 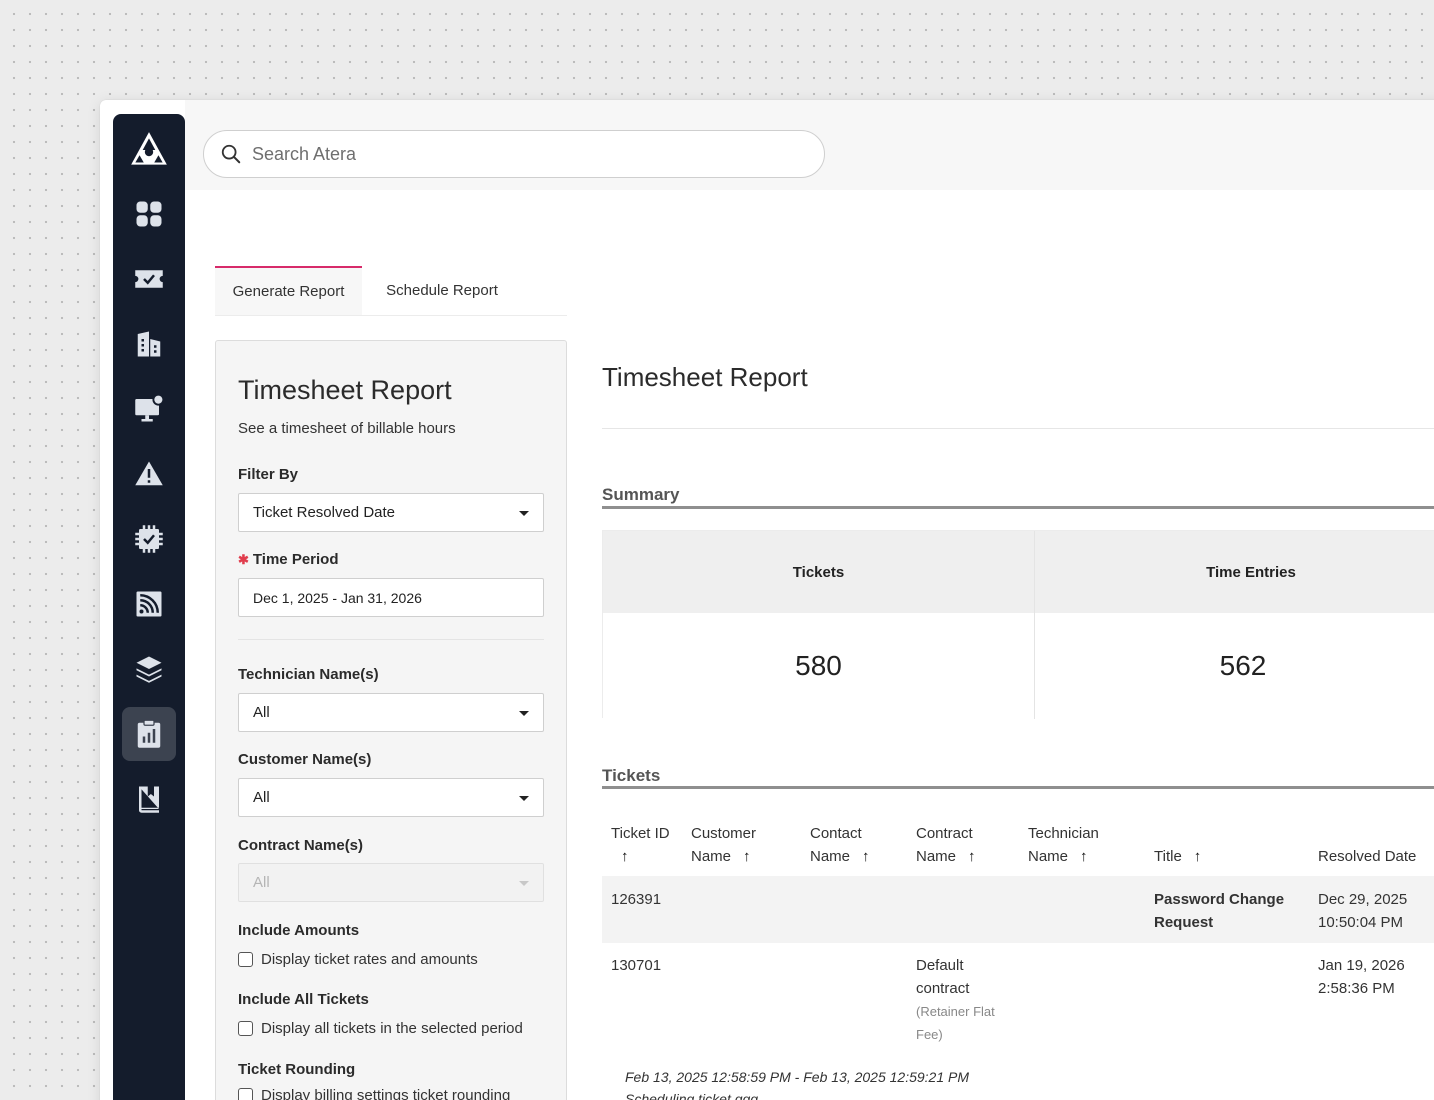 I want to click on knowledge-base-icon, so click(x=149, y=799).